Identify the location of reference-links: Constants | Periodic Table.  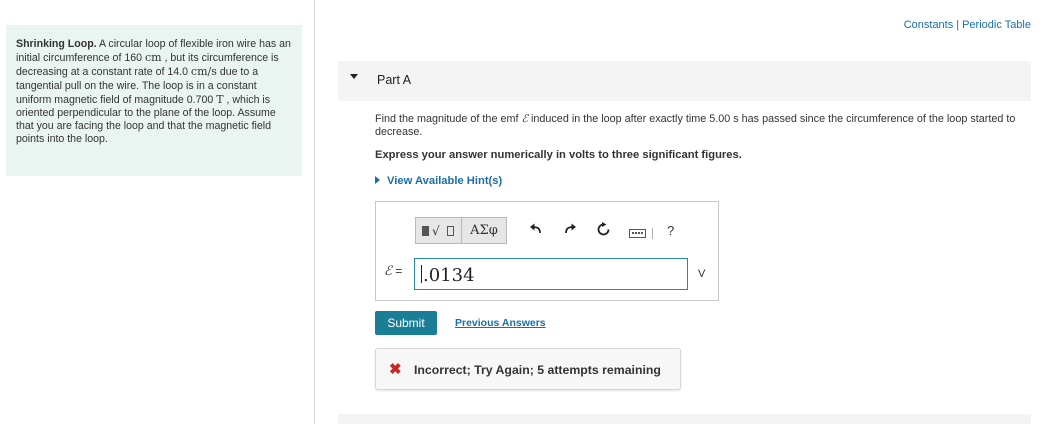
(967, 25).